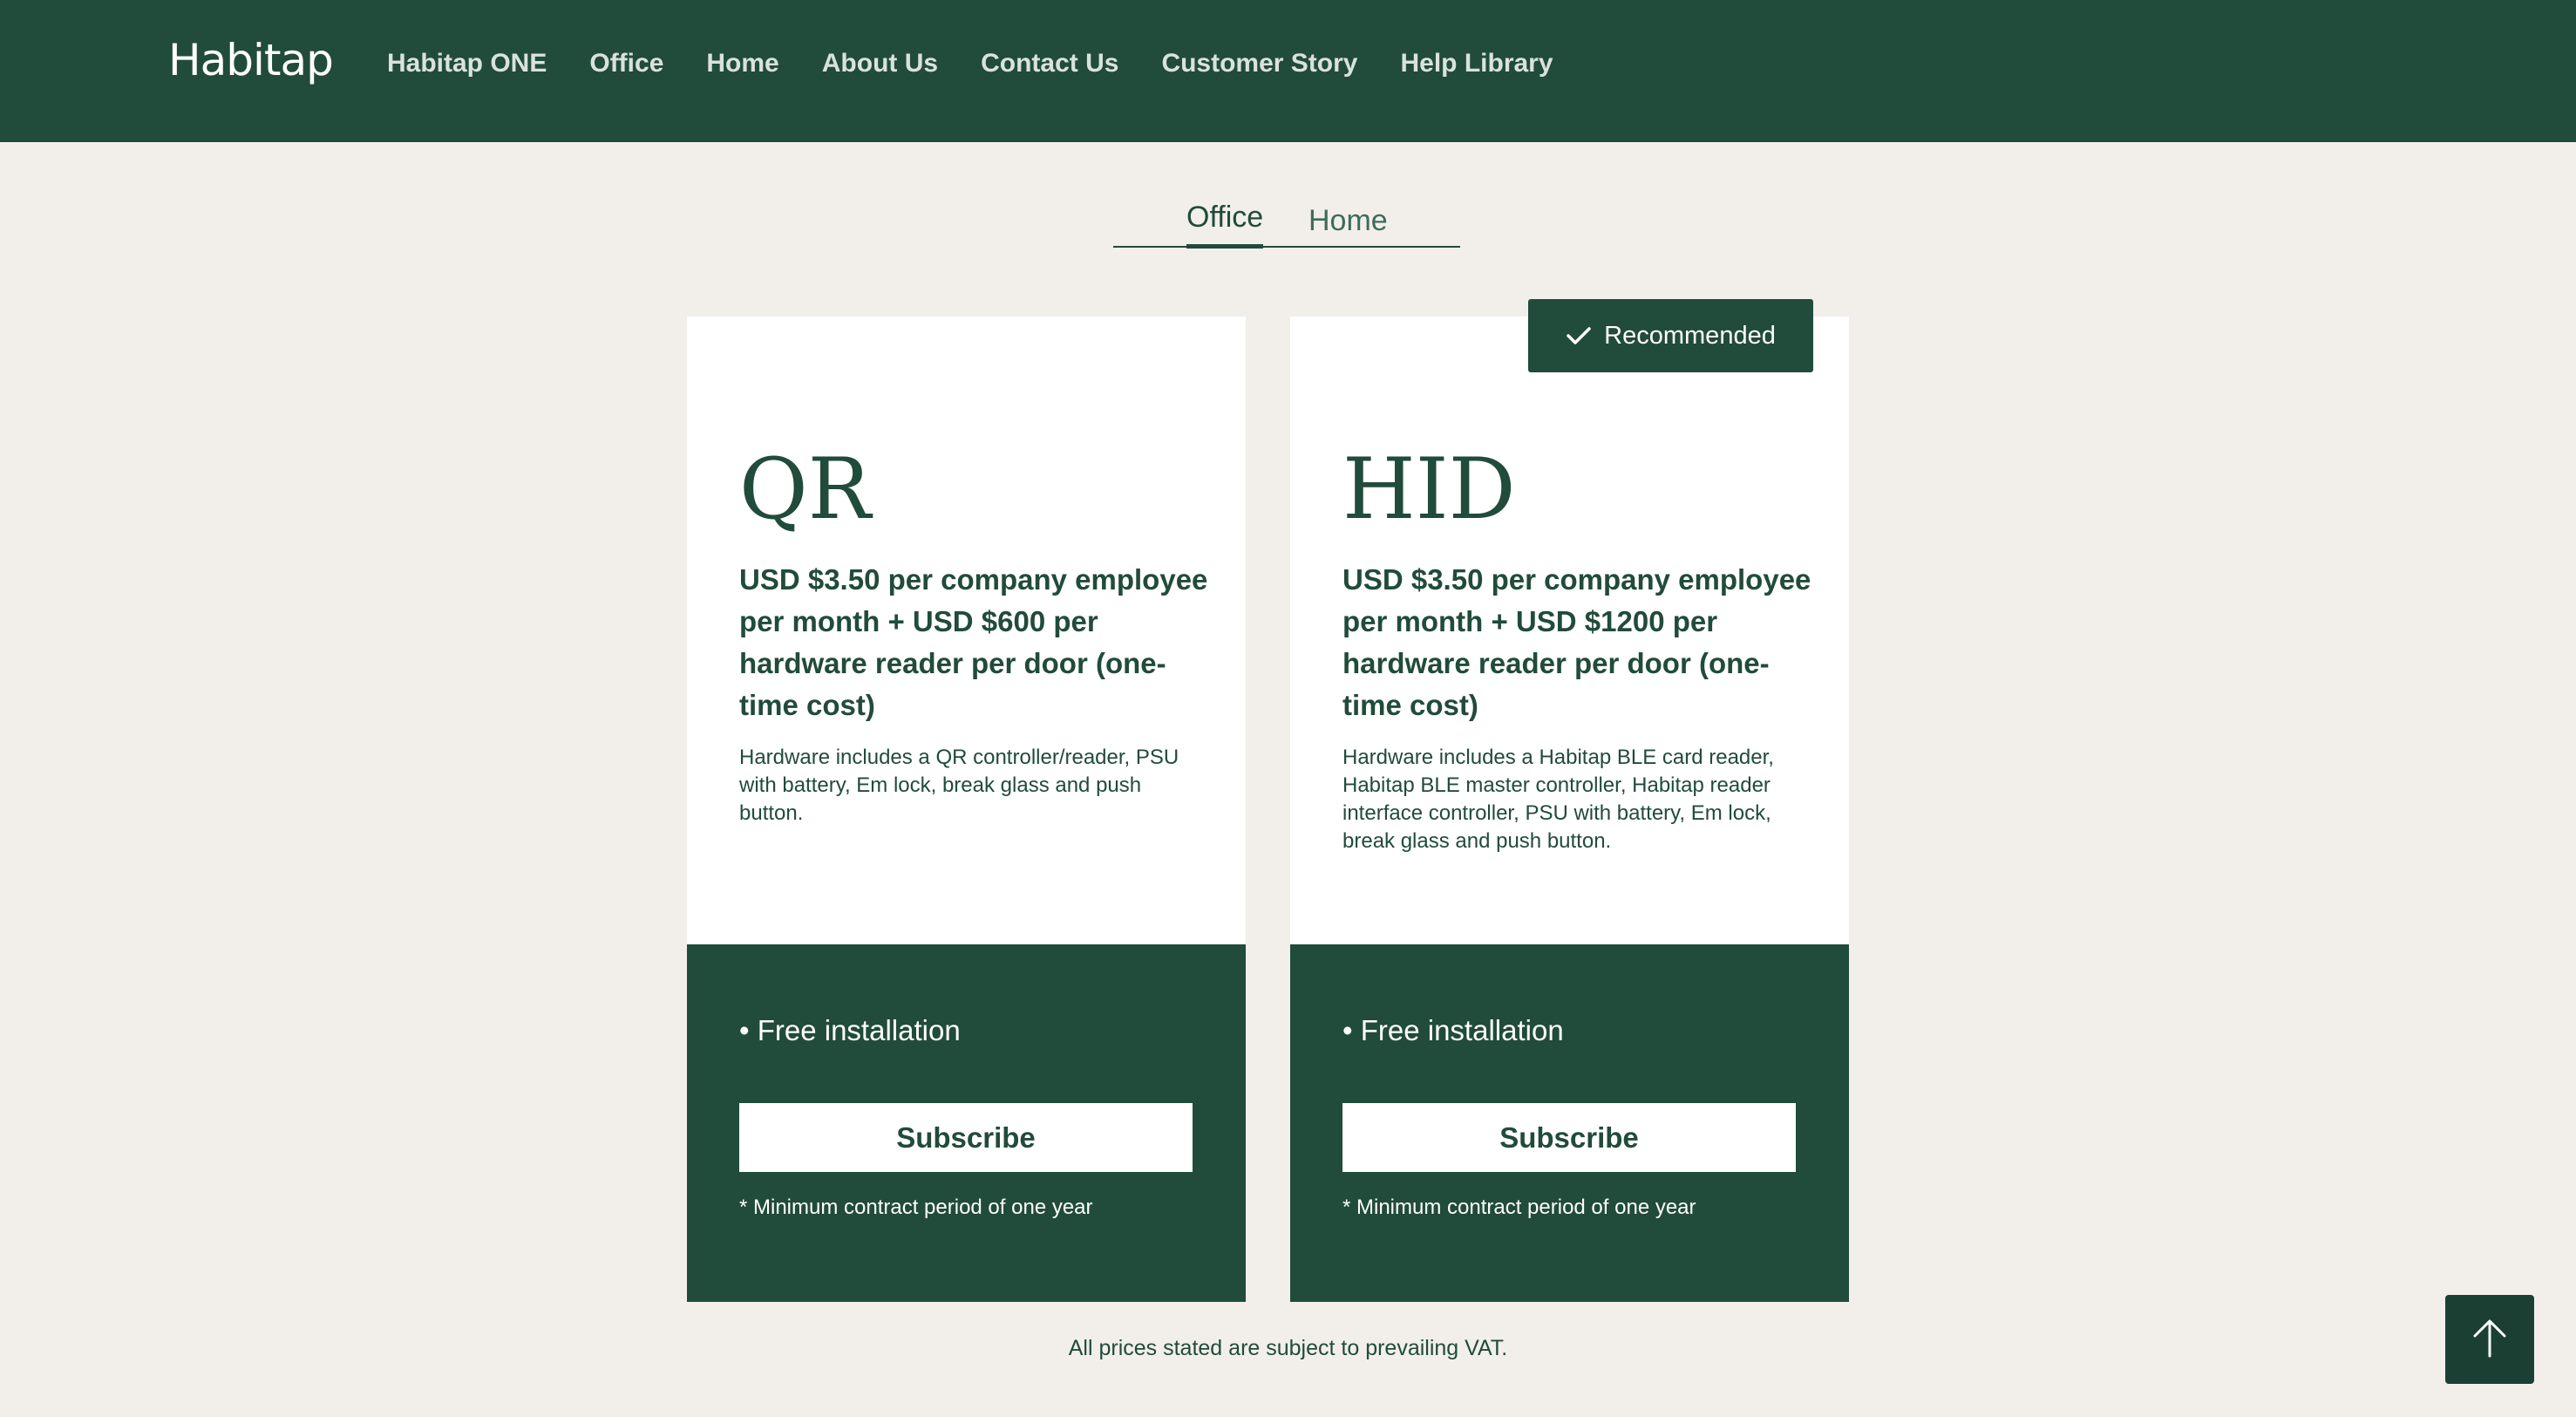 This screenshot has height=1417, width=2576. What do you see at coordinates (1569, 1137) in the screenshot?
I see `subscribe-button-hid: Subscribe` at bounding box center [1569, 1137].